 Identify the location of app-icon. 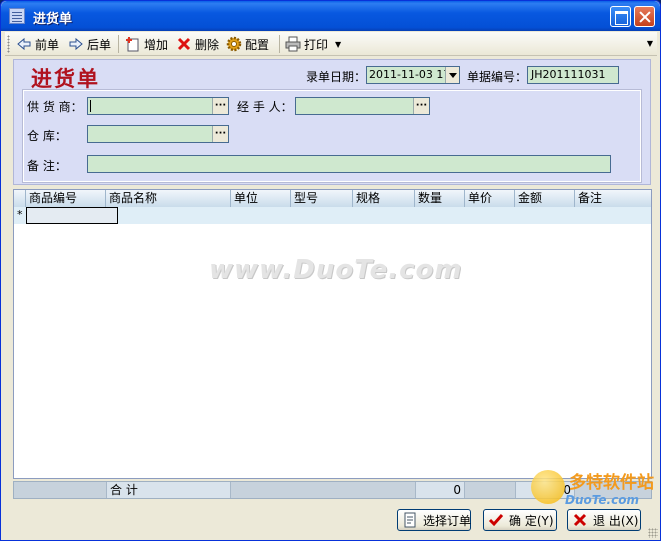
(17, 16).